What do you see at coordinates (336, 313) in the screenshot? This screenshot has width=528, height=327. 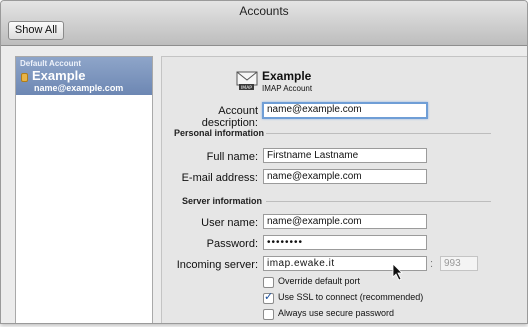 I see `secure-password-label: Always use secure password` at bounding box center [336, 313].